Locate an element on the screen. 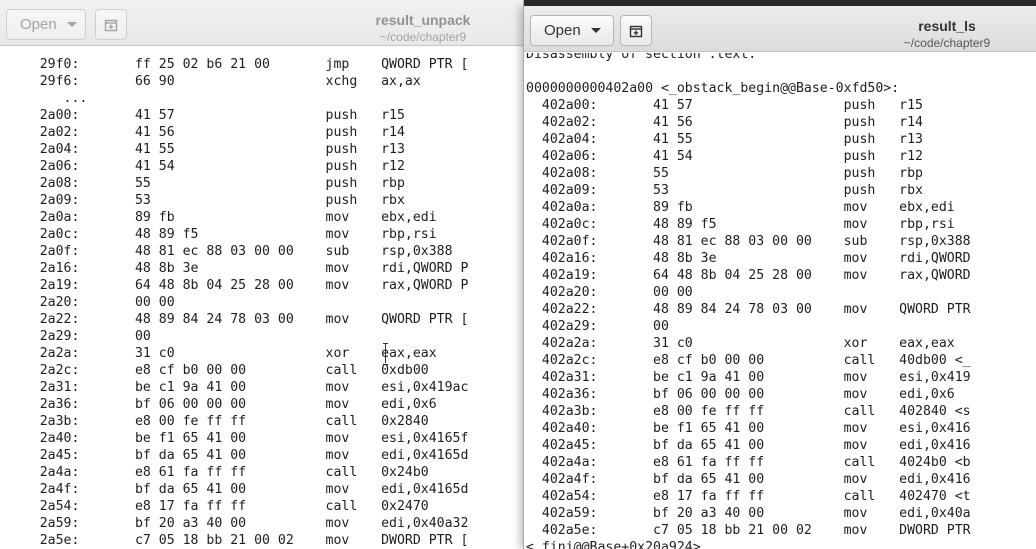 The width and height of the screenshot is (1036, 549). code-line: 2a06: 41 54 push r12 is located at coordinates (202, 166).